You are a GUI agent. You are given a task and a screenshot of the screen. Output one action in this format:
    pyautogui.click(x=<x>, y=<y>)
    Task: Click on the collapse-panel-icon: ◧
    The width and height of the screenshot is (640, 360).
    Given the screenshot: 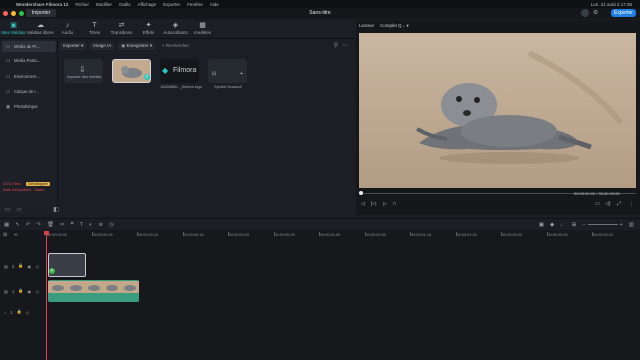 What is the action you would take?
    pyautogui.click(x=56, y=209)
    